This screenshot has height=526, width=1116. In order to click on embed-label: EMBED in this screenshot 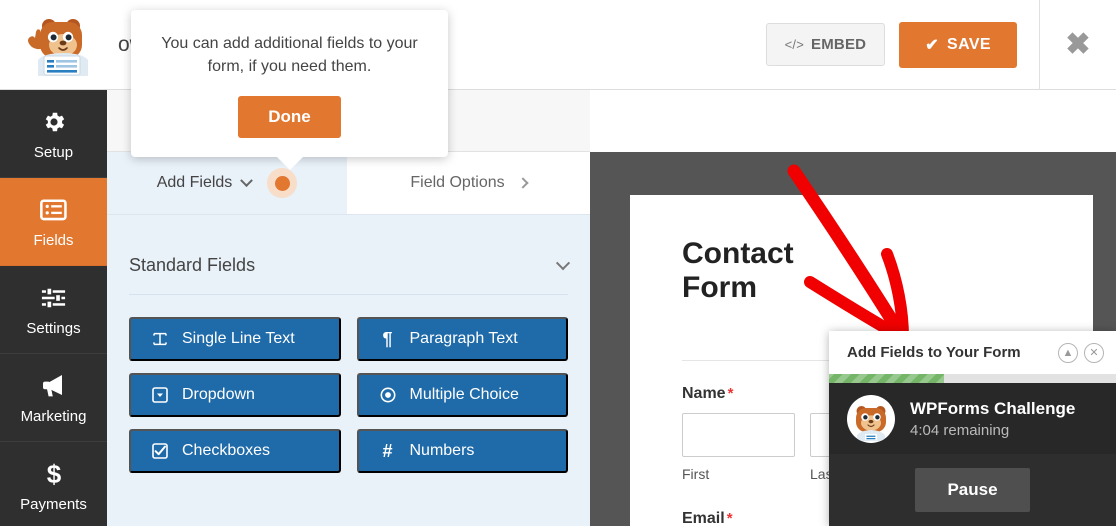, I will do `click(839, 44)`.